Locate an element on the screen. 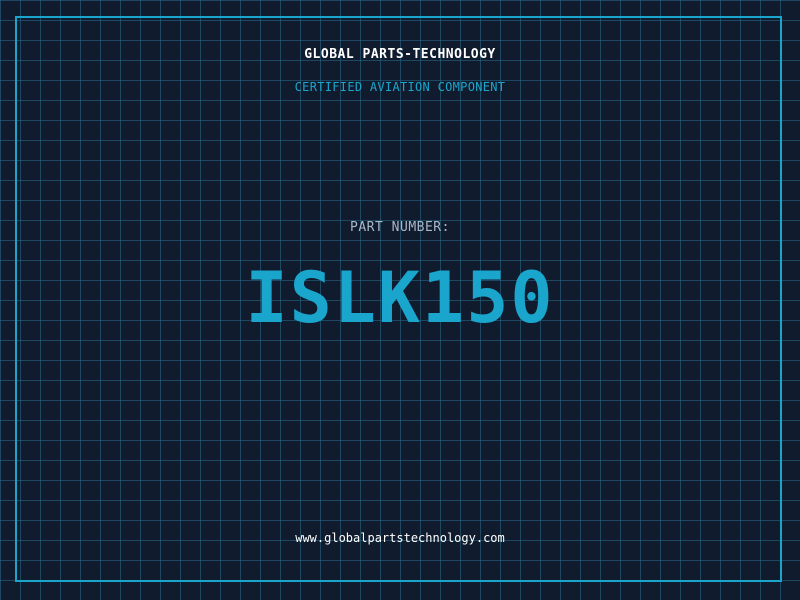  part-number-label: PART NUMBER: is located at coordinates (400, 227).